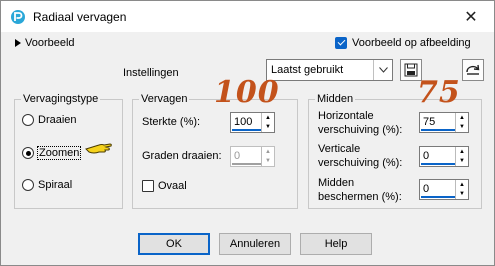 The image size is (495, 266). Describe the element at coordinates (151, 73) in the screenshot. I see `settings-label: Instellingen` at that location.